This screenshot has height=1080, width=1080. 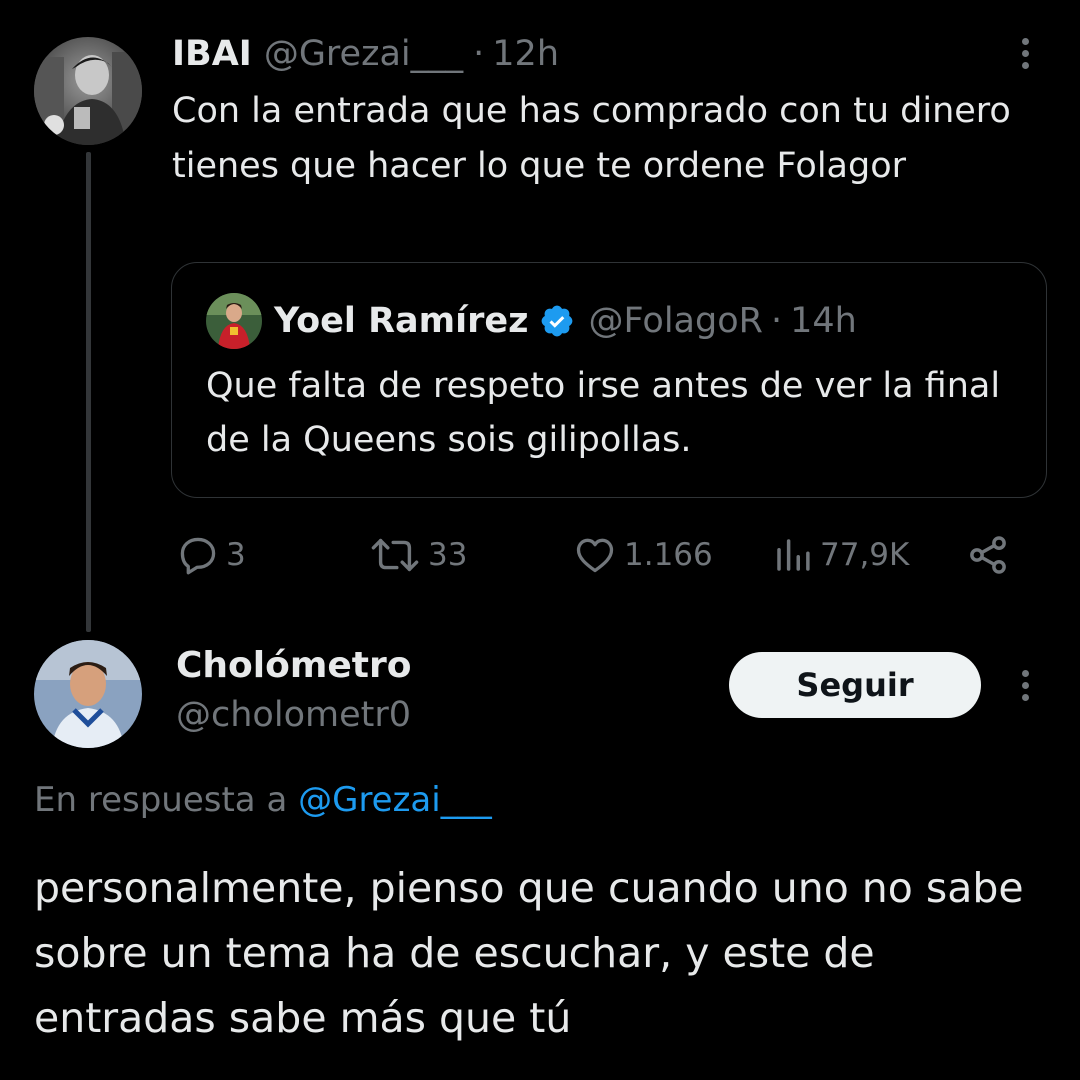 What do you see at coordinates (293, 665) in the screenshot?
I see `reply-tweet-author-name: Cholómetro` at bounding box center [293, 665].